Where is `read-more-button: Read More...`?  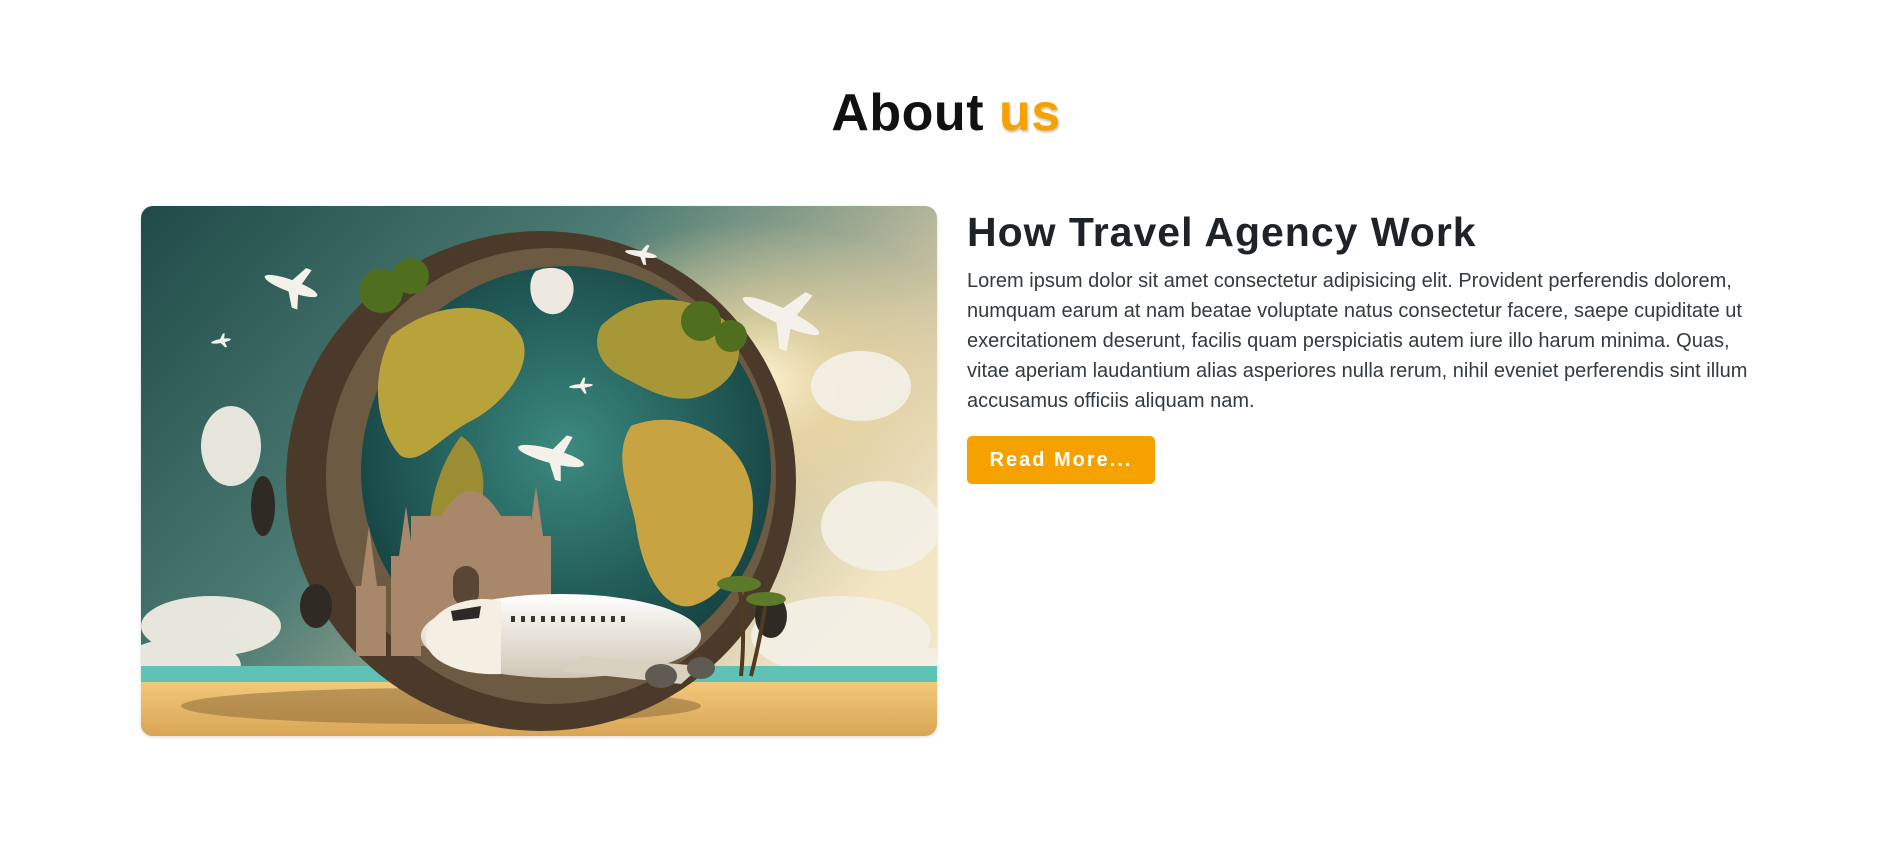
read-more-button: Read More... is located at coordinates (1061, 460).